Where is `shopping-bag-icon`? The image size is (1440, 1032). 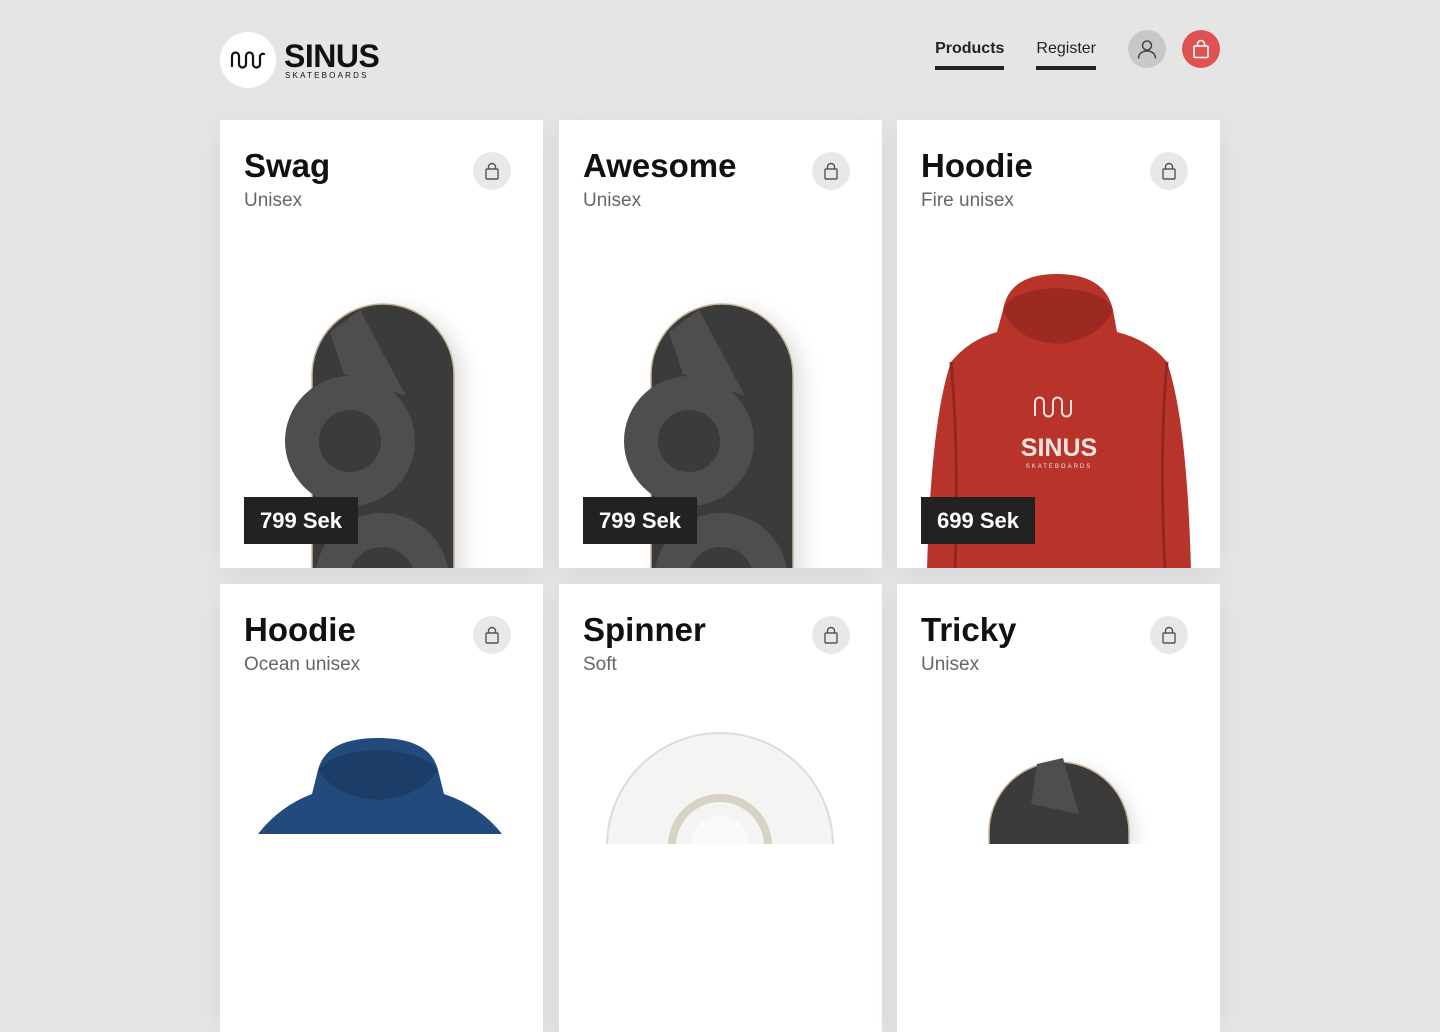
shopping-bag-icon is located at coordinates (1201, 49).